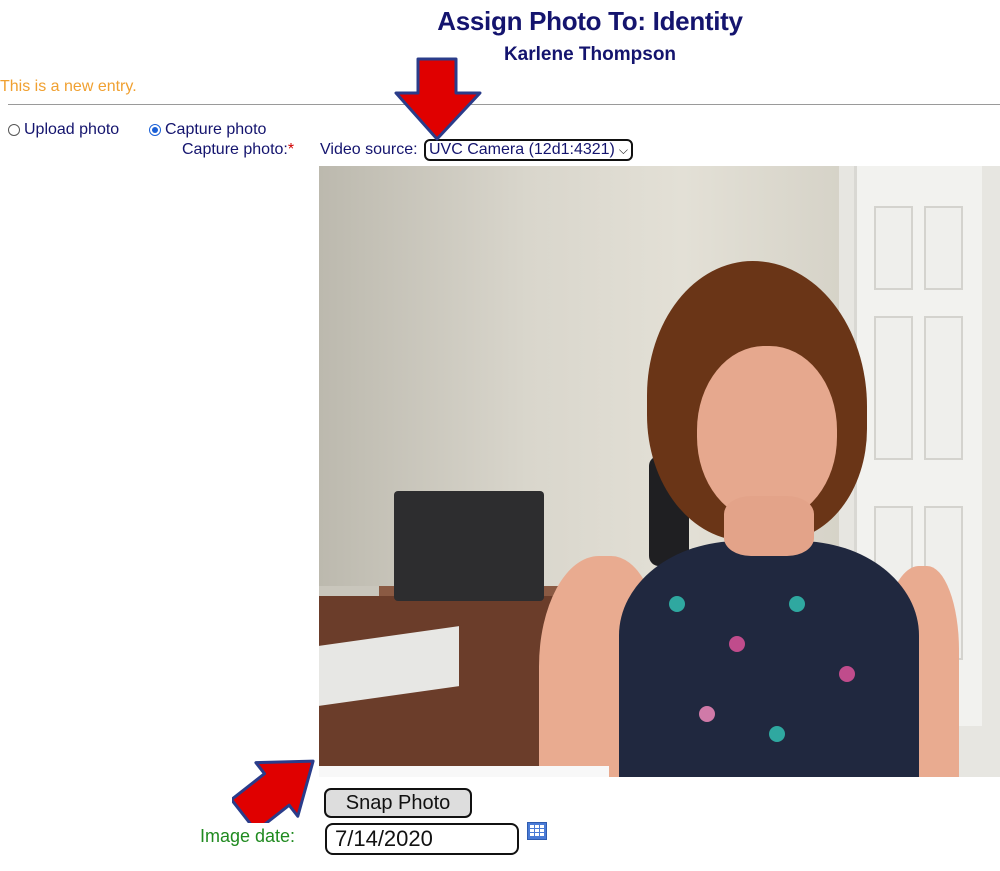  Describe the element at coordinates (72, 129) in the screenshot. I see `upload-photo-label: Upload photo` at that location.